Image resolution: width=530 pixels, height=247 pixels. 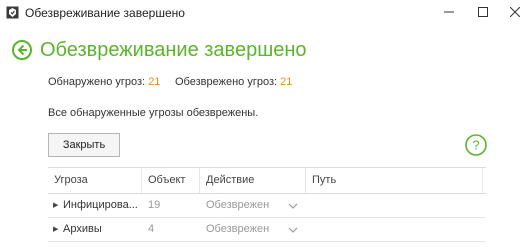 I want to click on maximize-button, so click(x=483, y=12).